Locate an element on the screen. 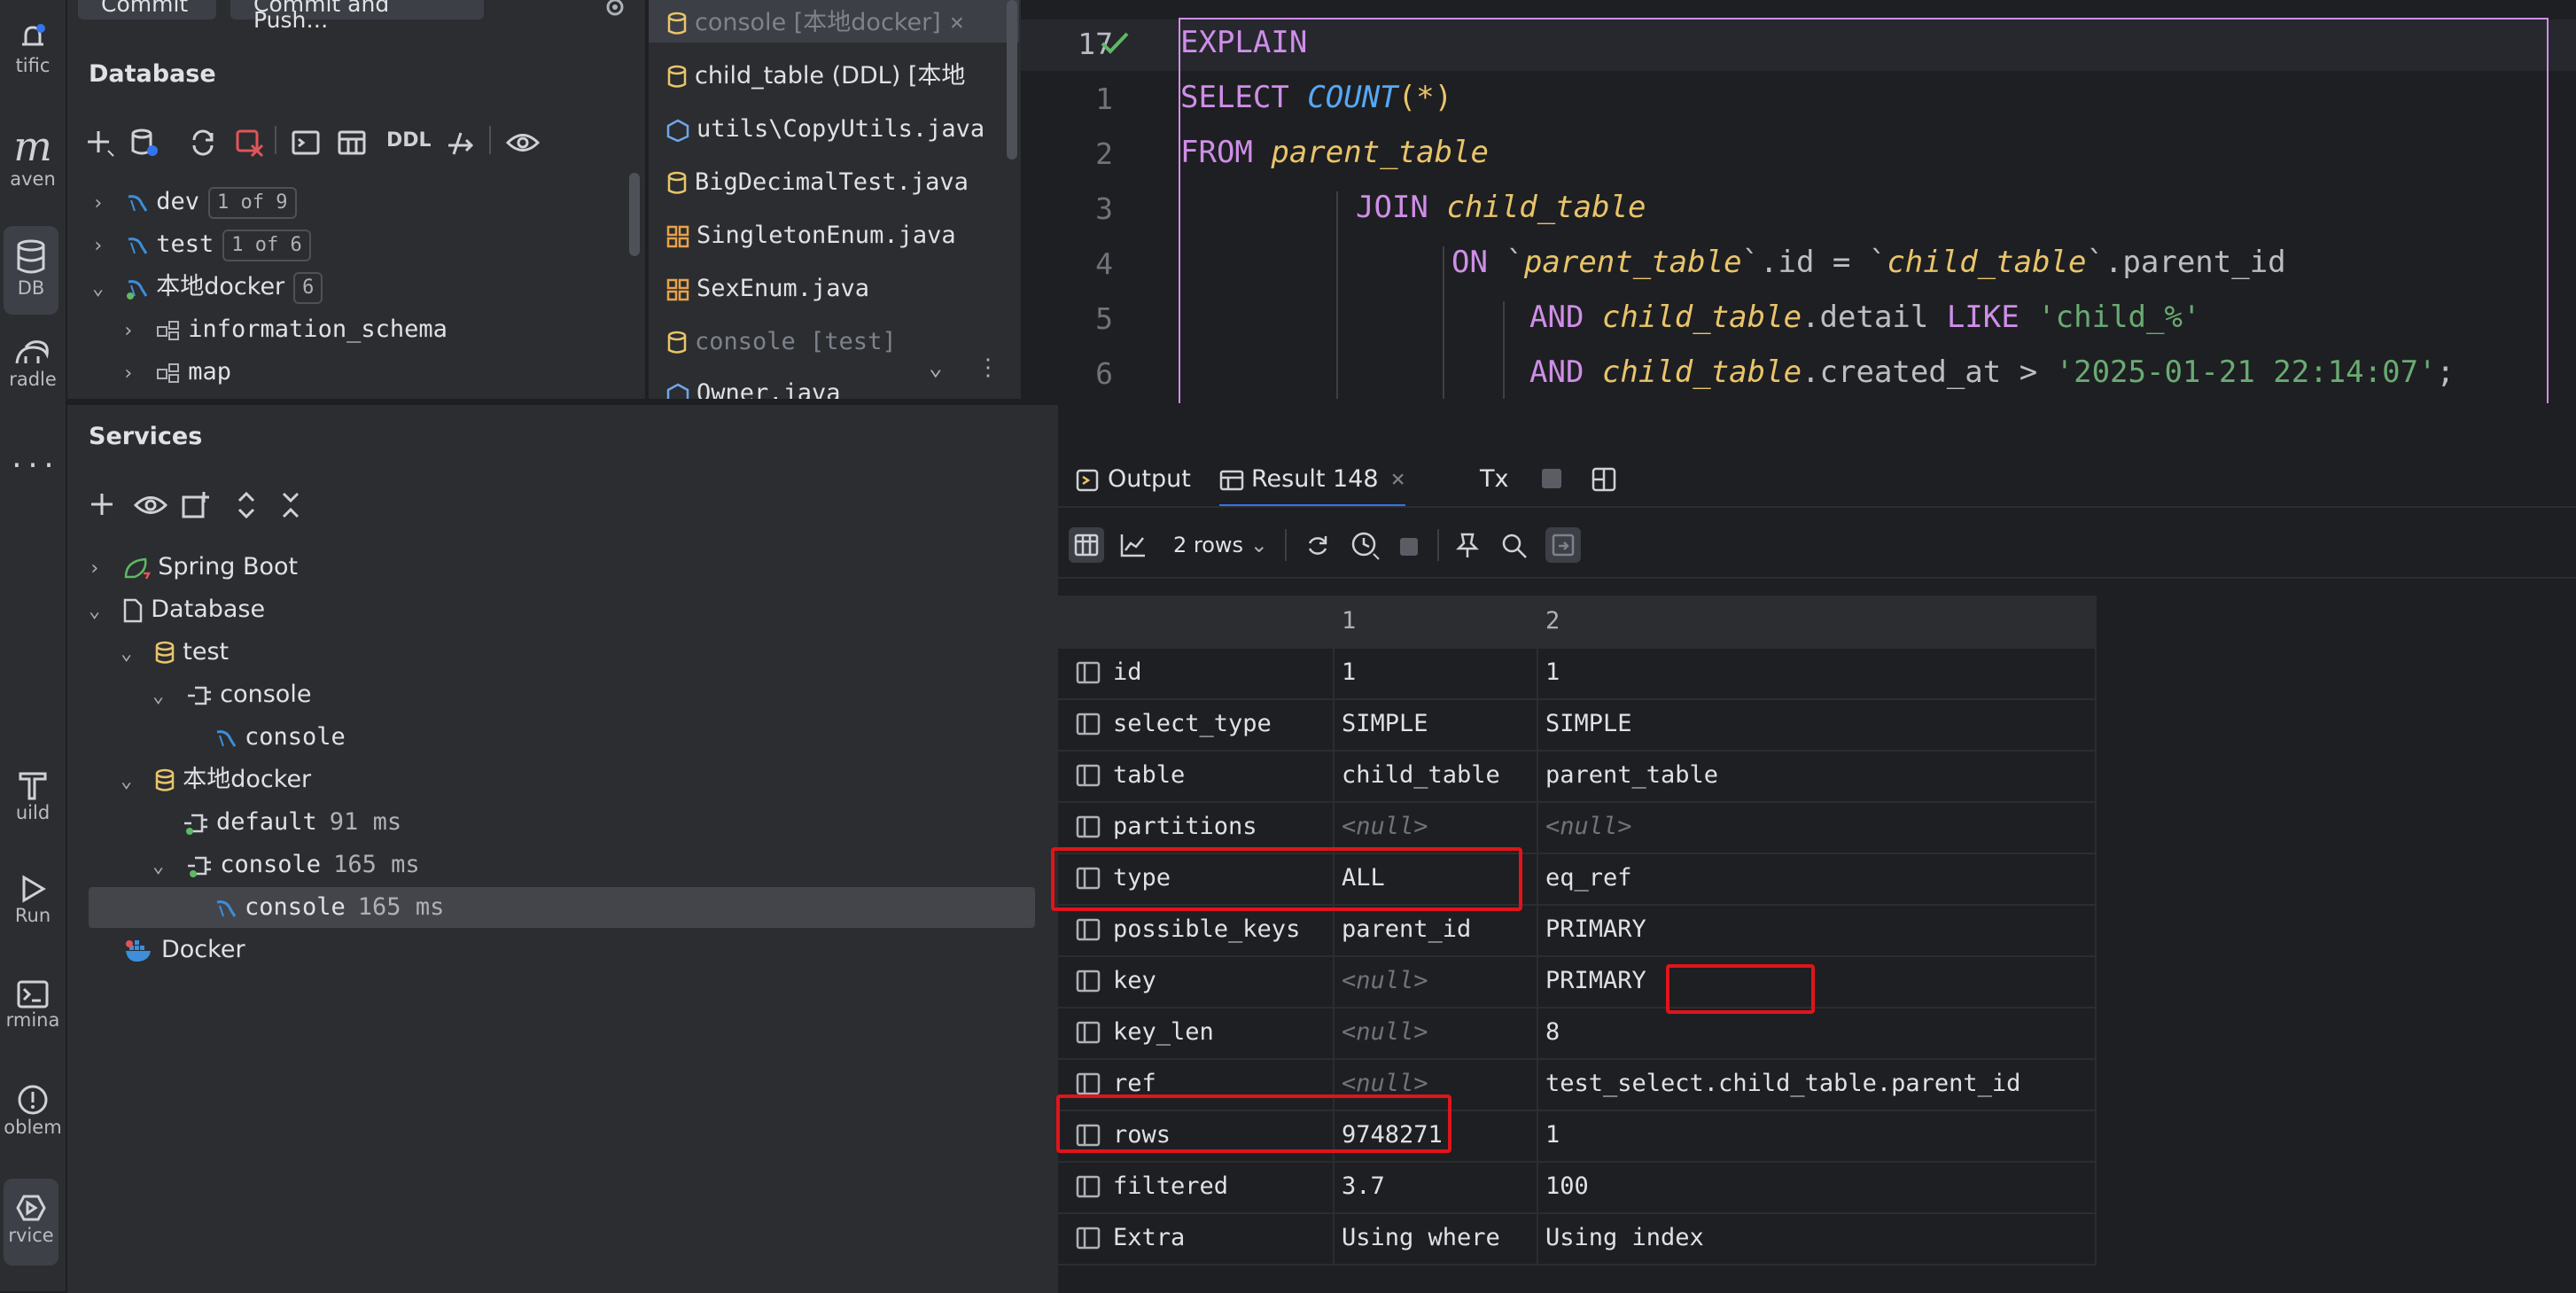  schema-count-badge: 1 of 6 is located at coordinates (266, 245).